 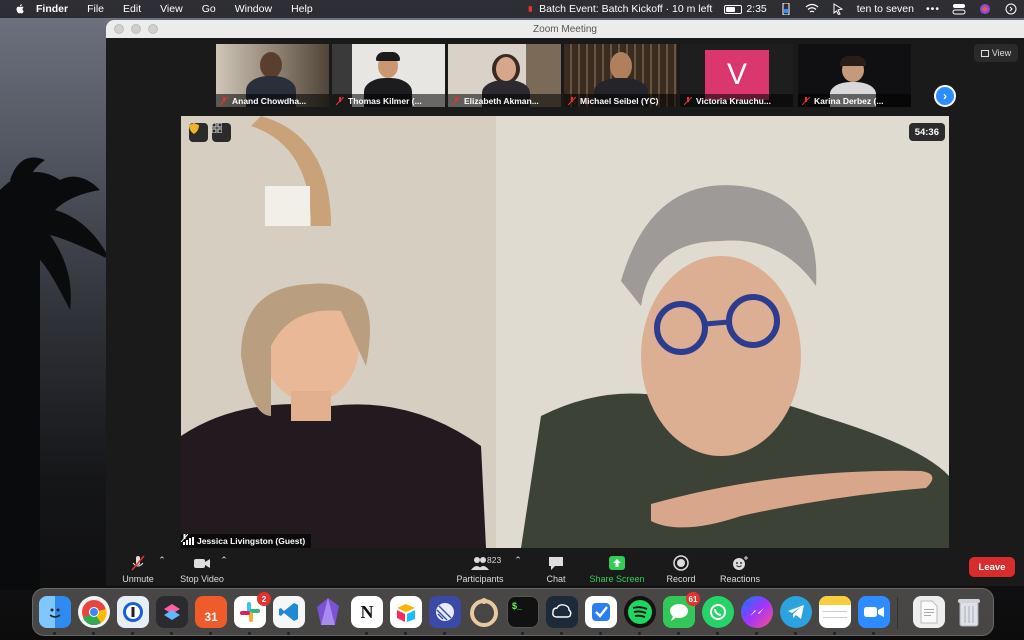 What do you see at coordinates (251, 541) in the screenshot?
I see `active-speaker-name: Jessica Livingston (Guest)` at bounding box center [251, 541].